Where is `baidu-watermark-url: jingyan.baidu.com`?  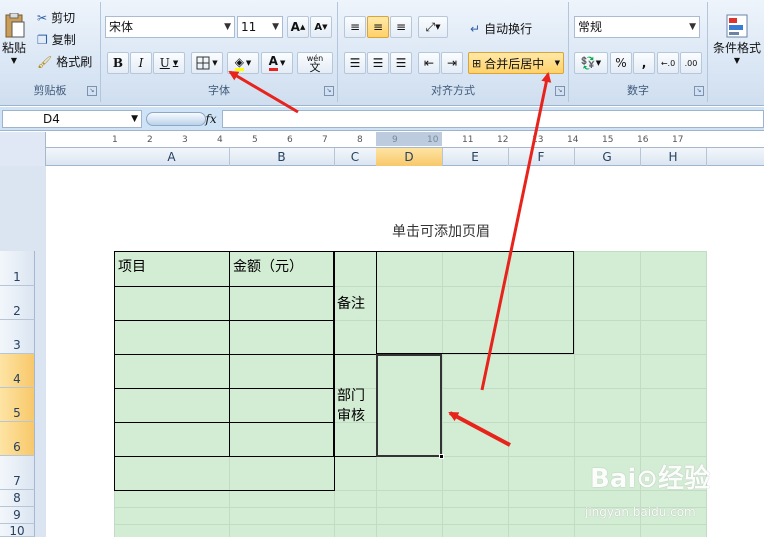 baidu-watermark-url: jingyan.baidu.com is located at coordinates (640, 512).